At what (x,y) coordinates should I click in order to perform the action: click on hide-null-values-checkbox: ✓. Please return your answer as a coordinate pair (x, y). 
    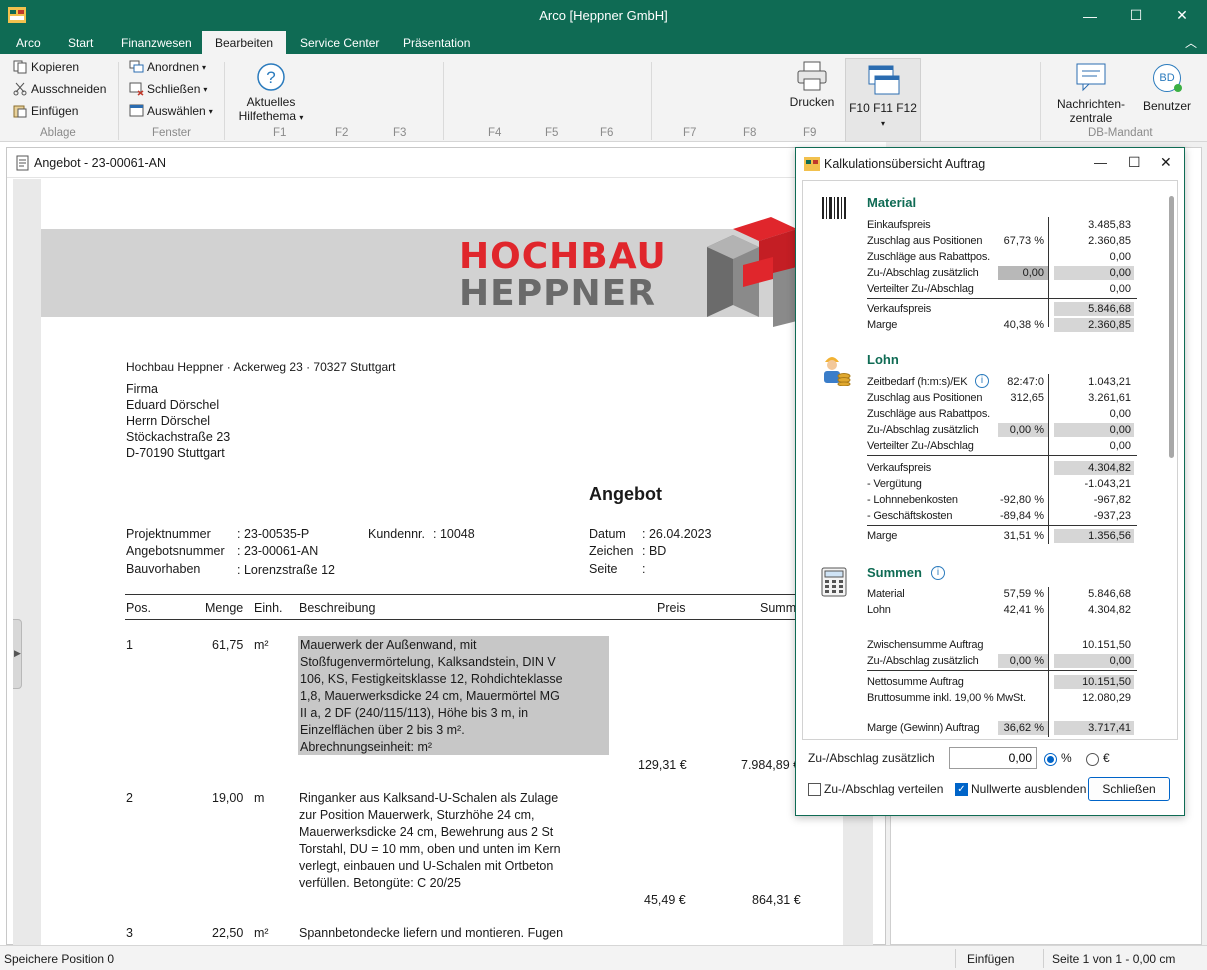
    Looking at the image, I should click on (961, 789).